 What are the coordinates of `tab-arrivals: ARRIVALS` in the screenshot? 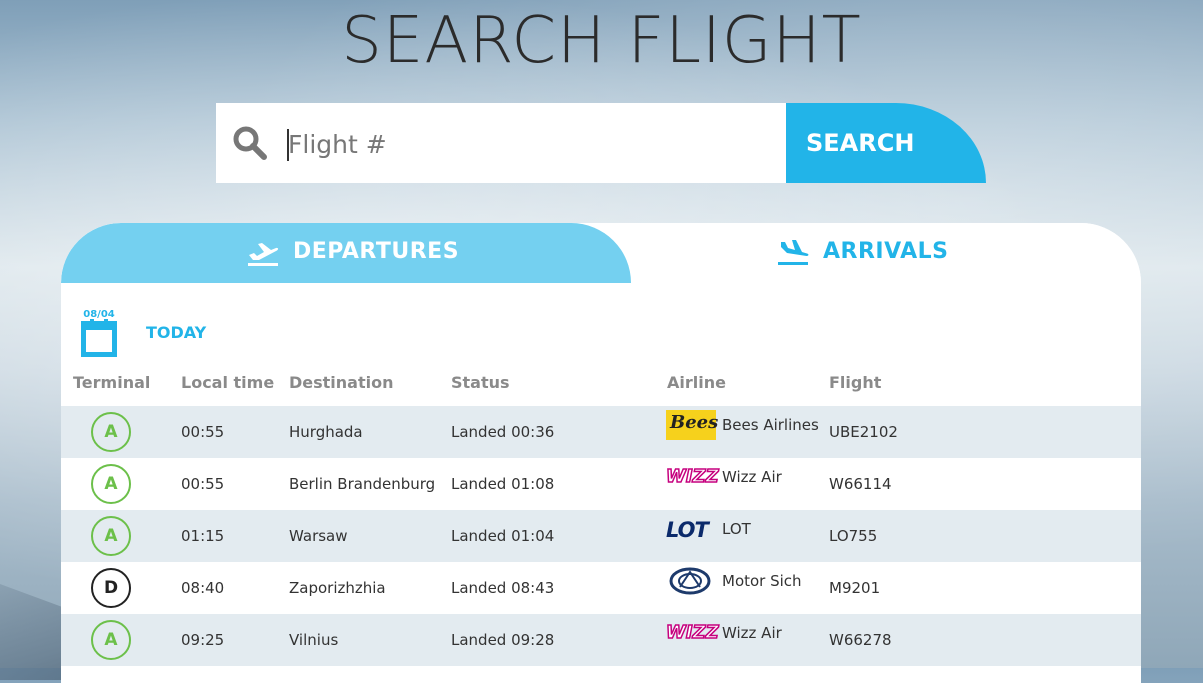 It's located at (886, 253).